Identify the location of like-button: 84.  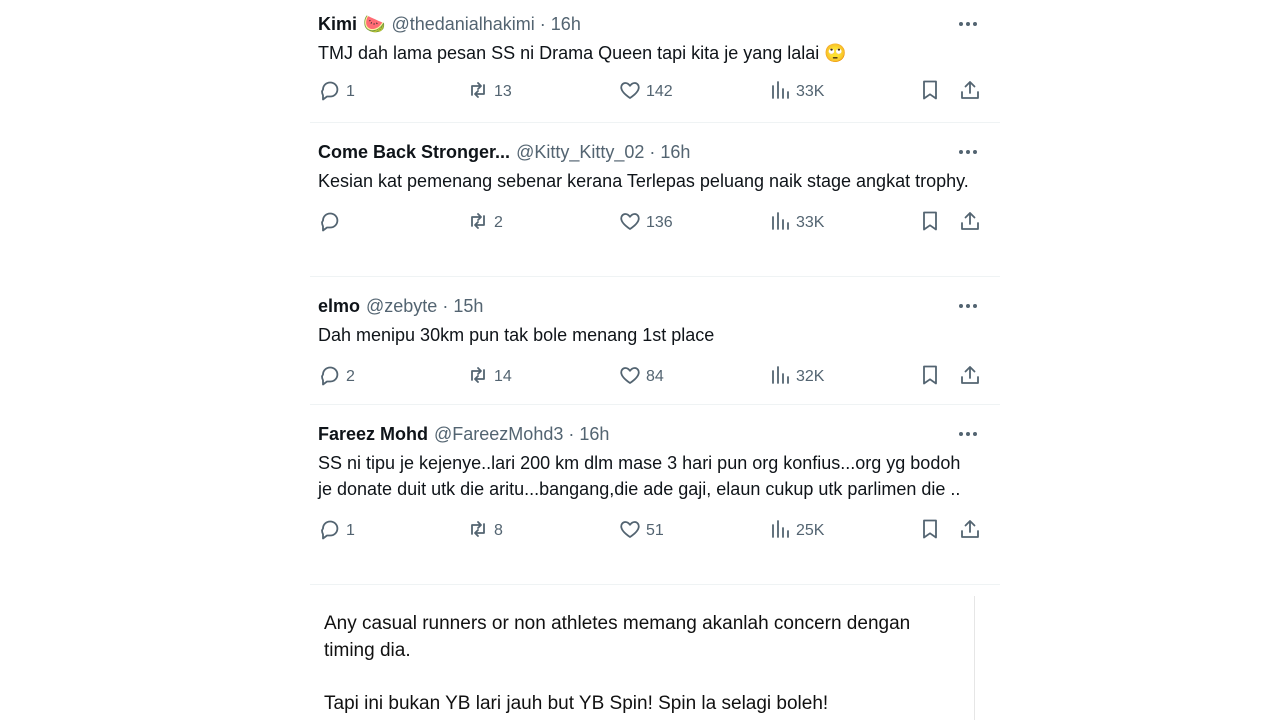
(641, 377).